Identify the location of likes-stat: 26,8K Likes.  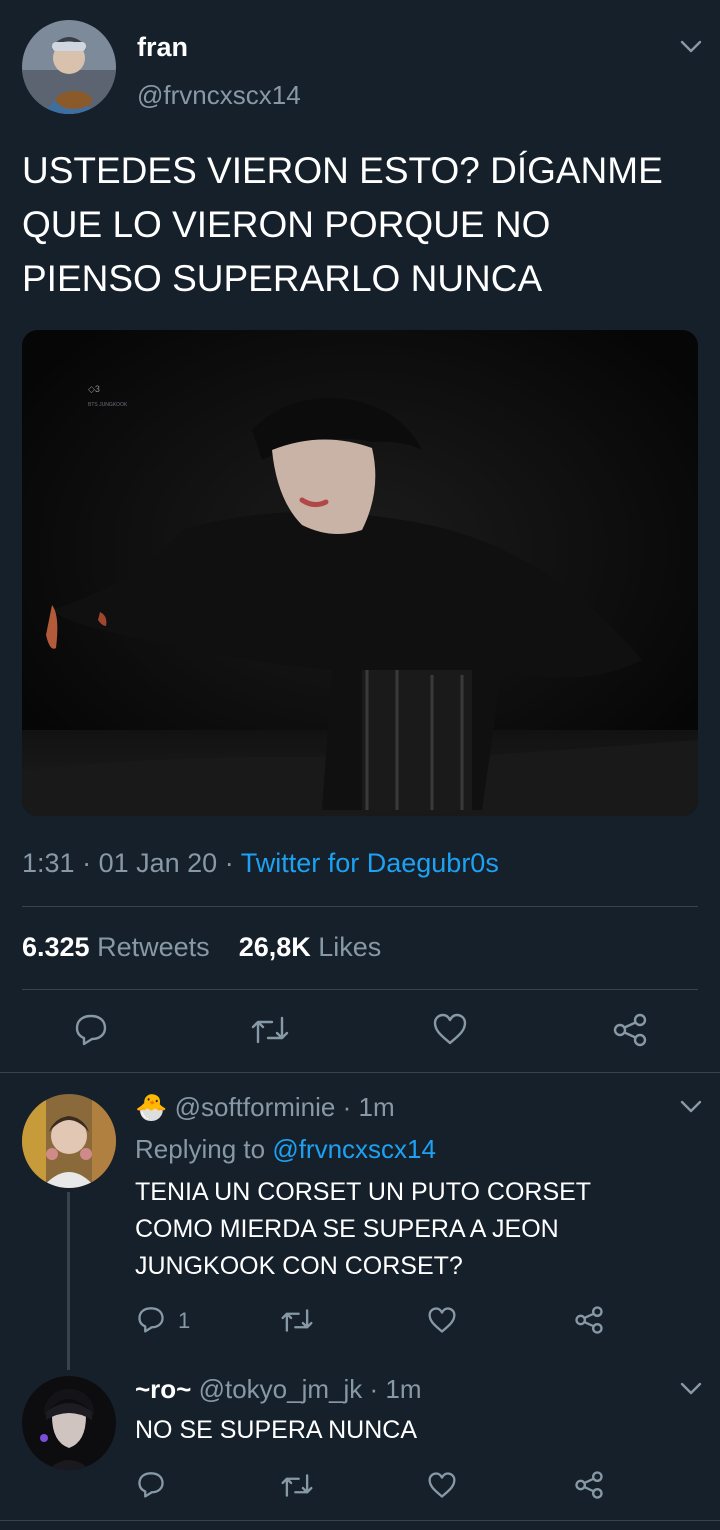
(310, 947).